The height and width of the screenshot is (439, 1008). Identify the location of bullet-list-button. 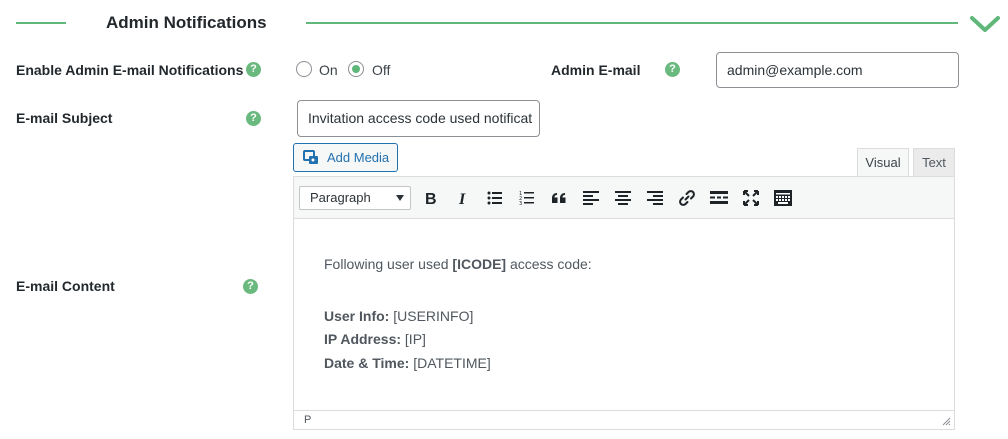
(495, 198).